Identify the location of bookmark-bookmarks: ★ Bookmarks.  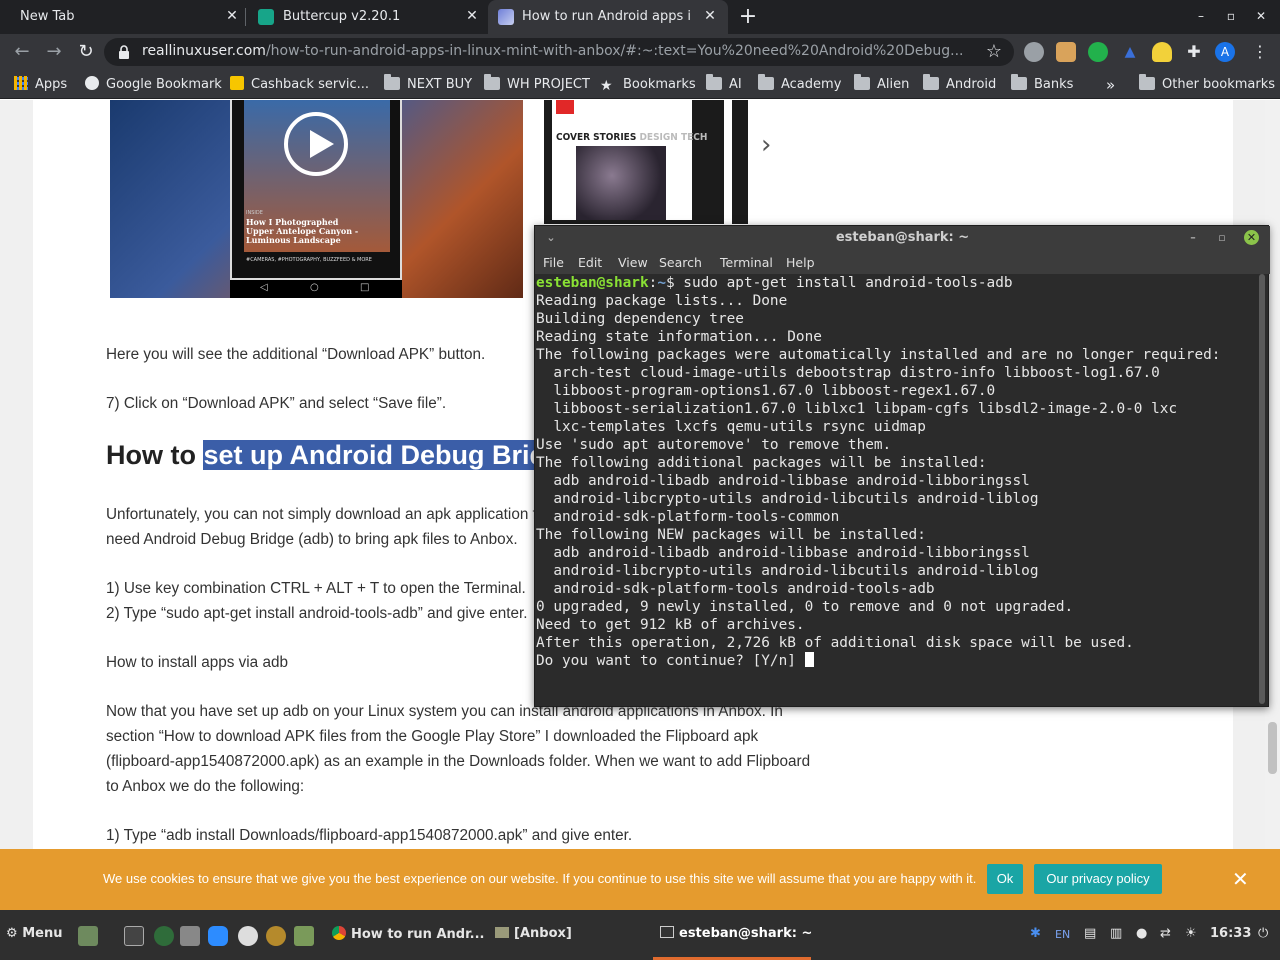
(648, 85).